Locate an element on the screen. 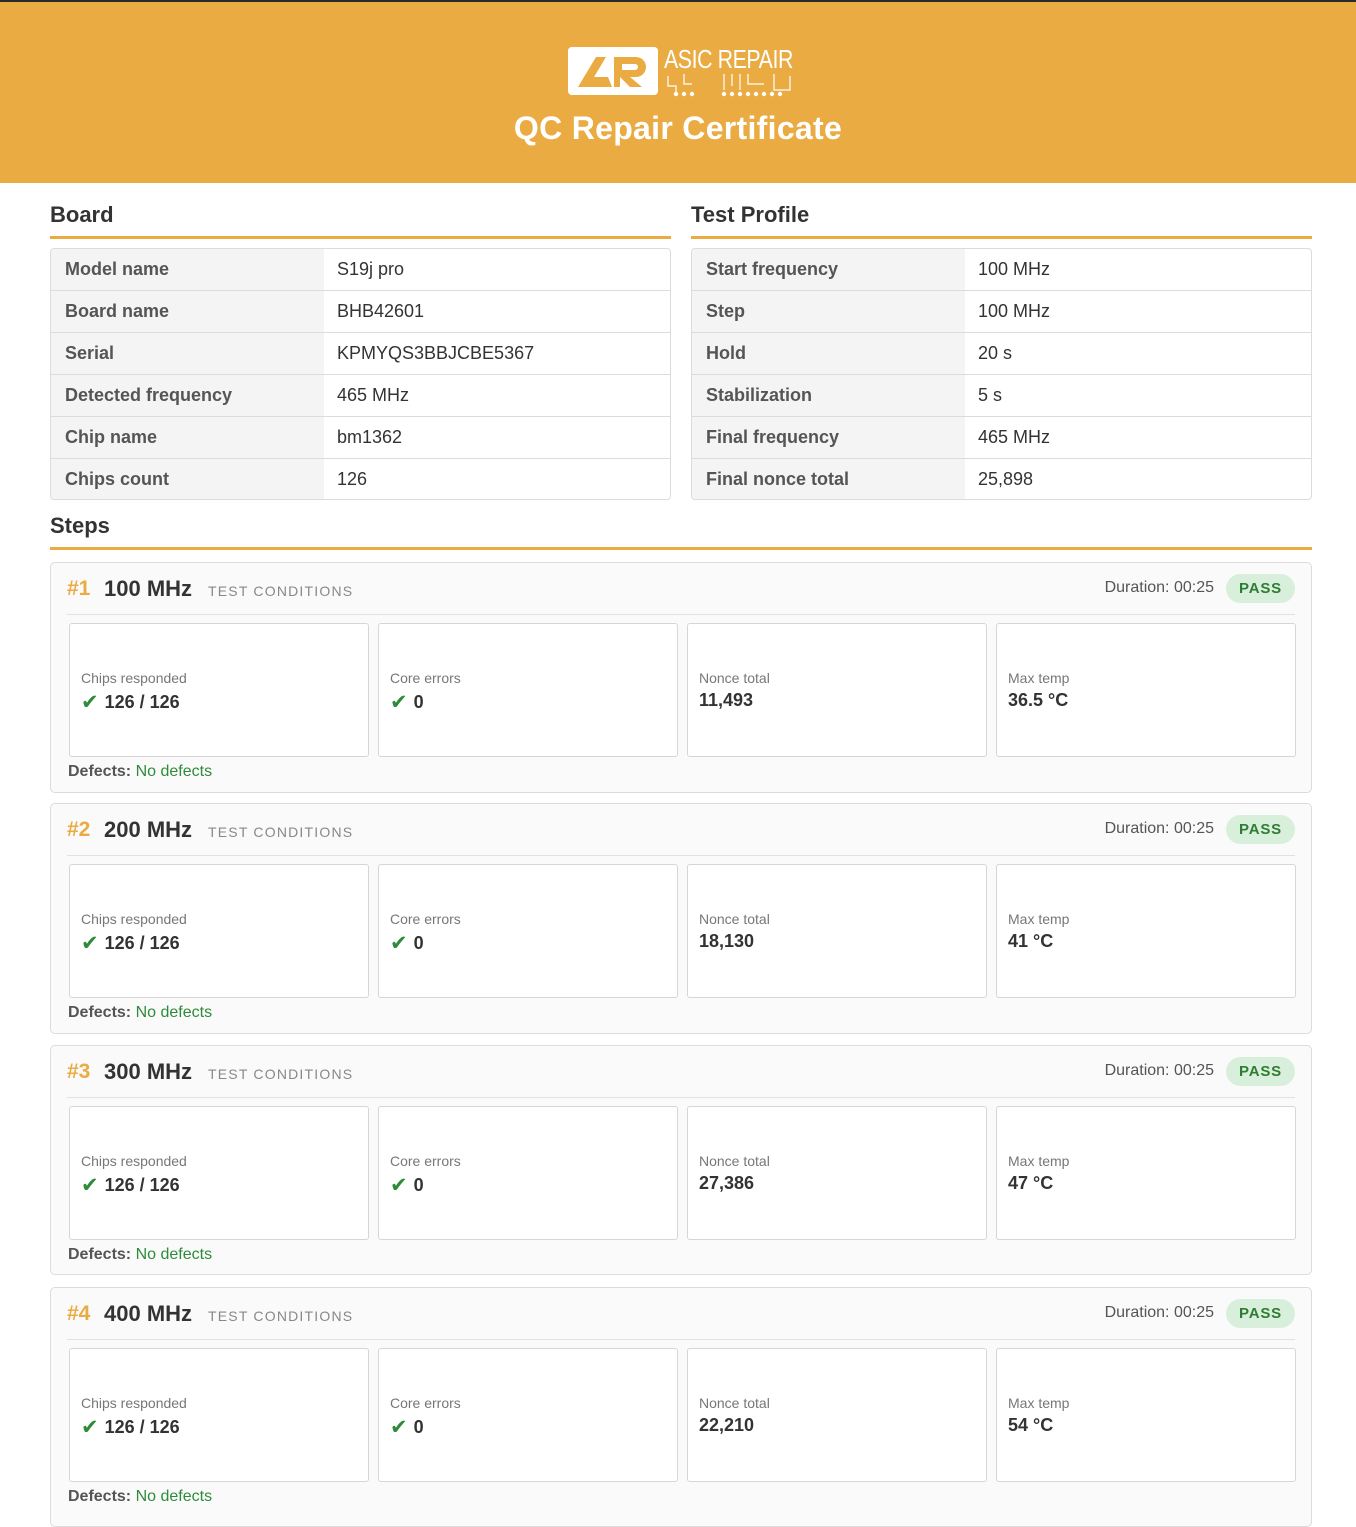  nonce-total-card: Nonce total 11,493 is located at coordinates (837, 690).